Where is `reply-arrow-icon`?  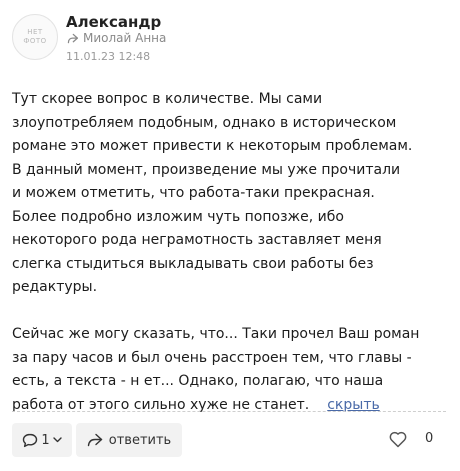 reply-arrow-icon is located at coordinates (73, 38).